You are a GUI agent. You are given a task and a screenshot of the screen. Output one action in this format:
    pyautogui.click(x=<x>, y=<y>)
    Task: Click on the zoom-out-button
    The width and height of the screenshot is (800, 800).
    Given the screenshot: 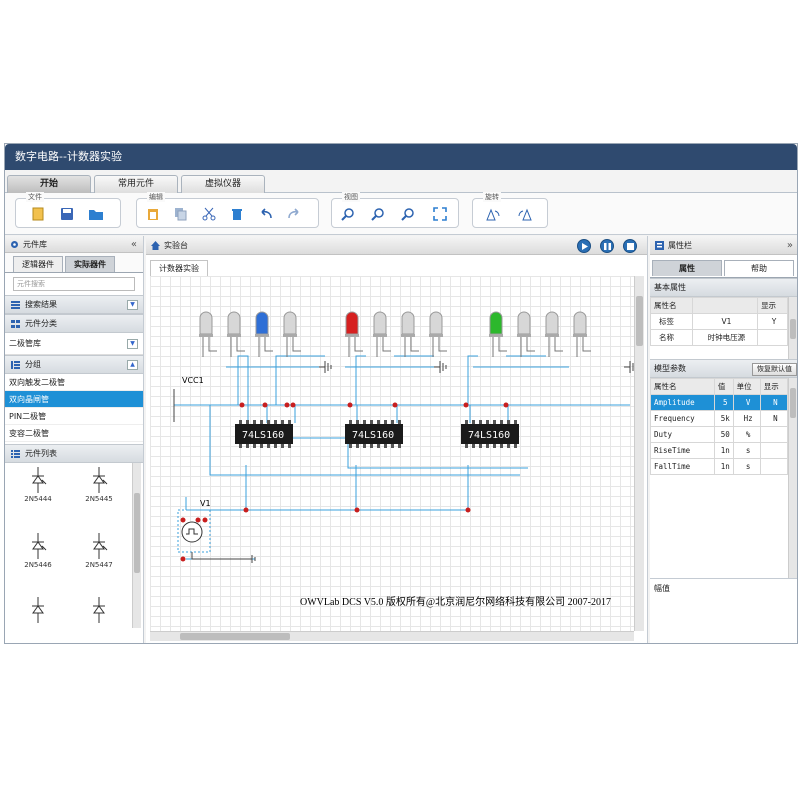 What is the action you would take?
    pyautogui.click(x=378, y=214)
    